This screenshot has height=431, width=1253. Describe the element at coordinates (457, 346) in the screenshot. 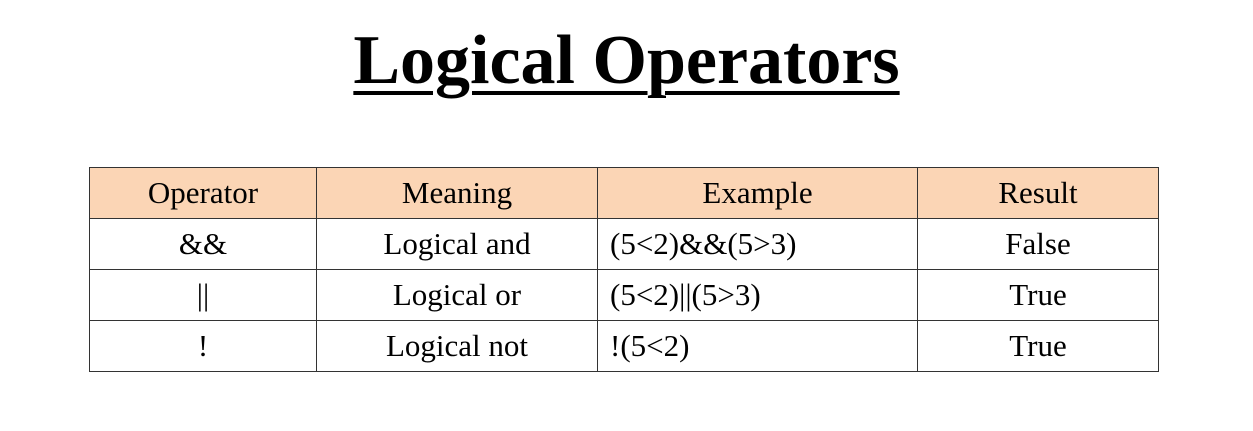

I see `meaning-cell: Logical not` at that location.